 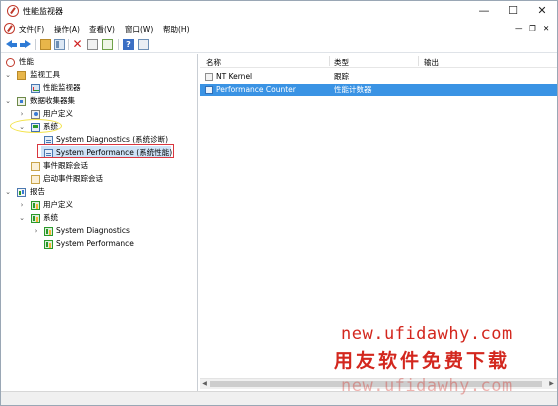 I want to click on tree-item-label: System Diagnostics, so click(x=93, y=230).